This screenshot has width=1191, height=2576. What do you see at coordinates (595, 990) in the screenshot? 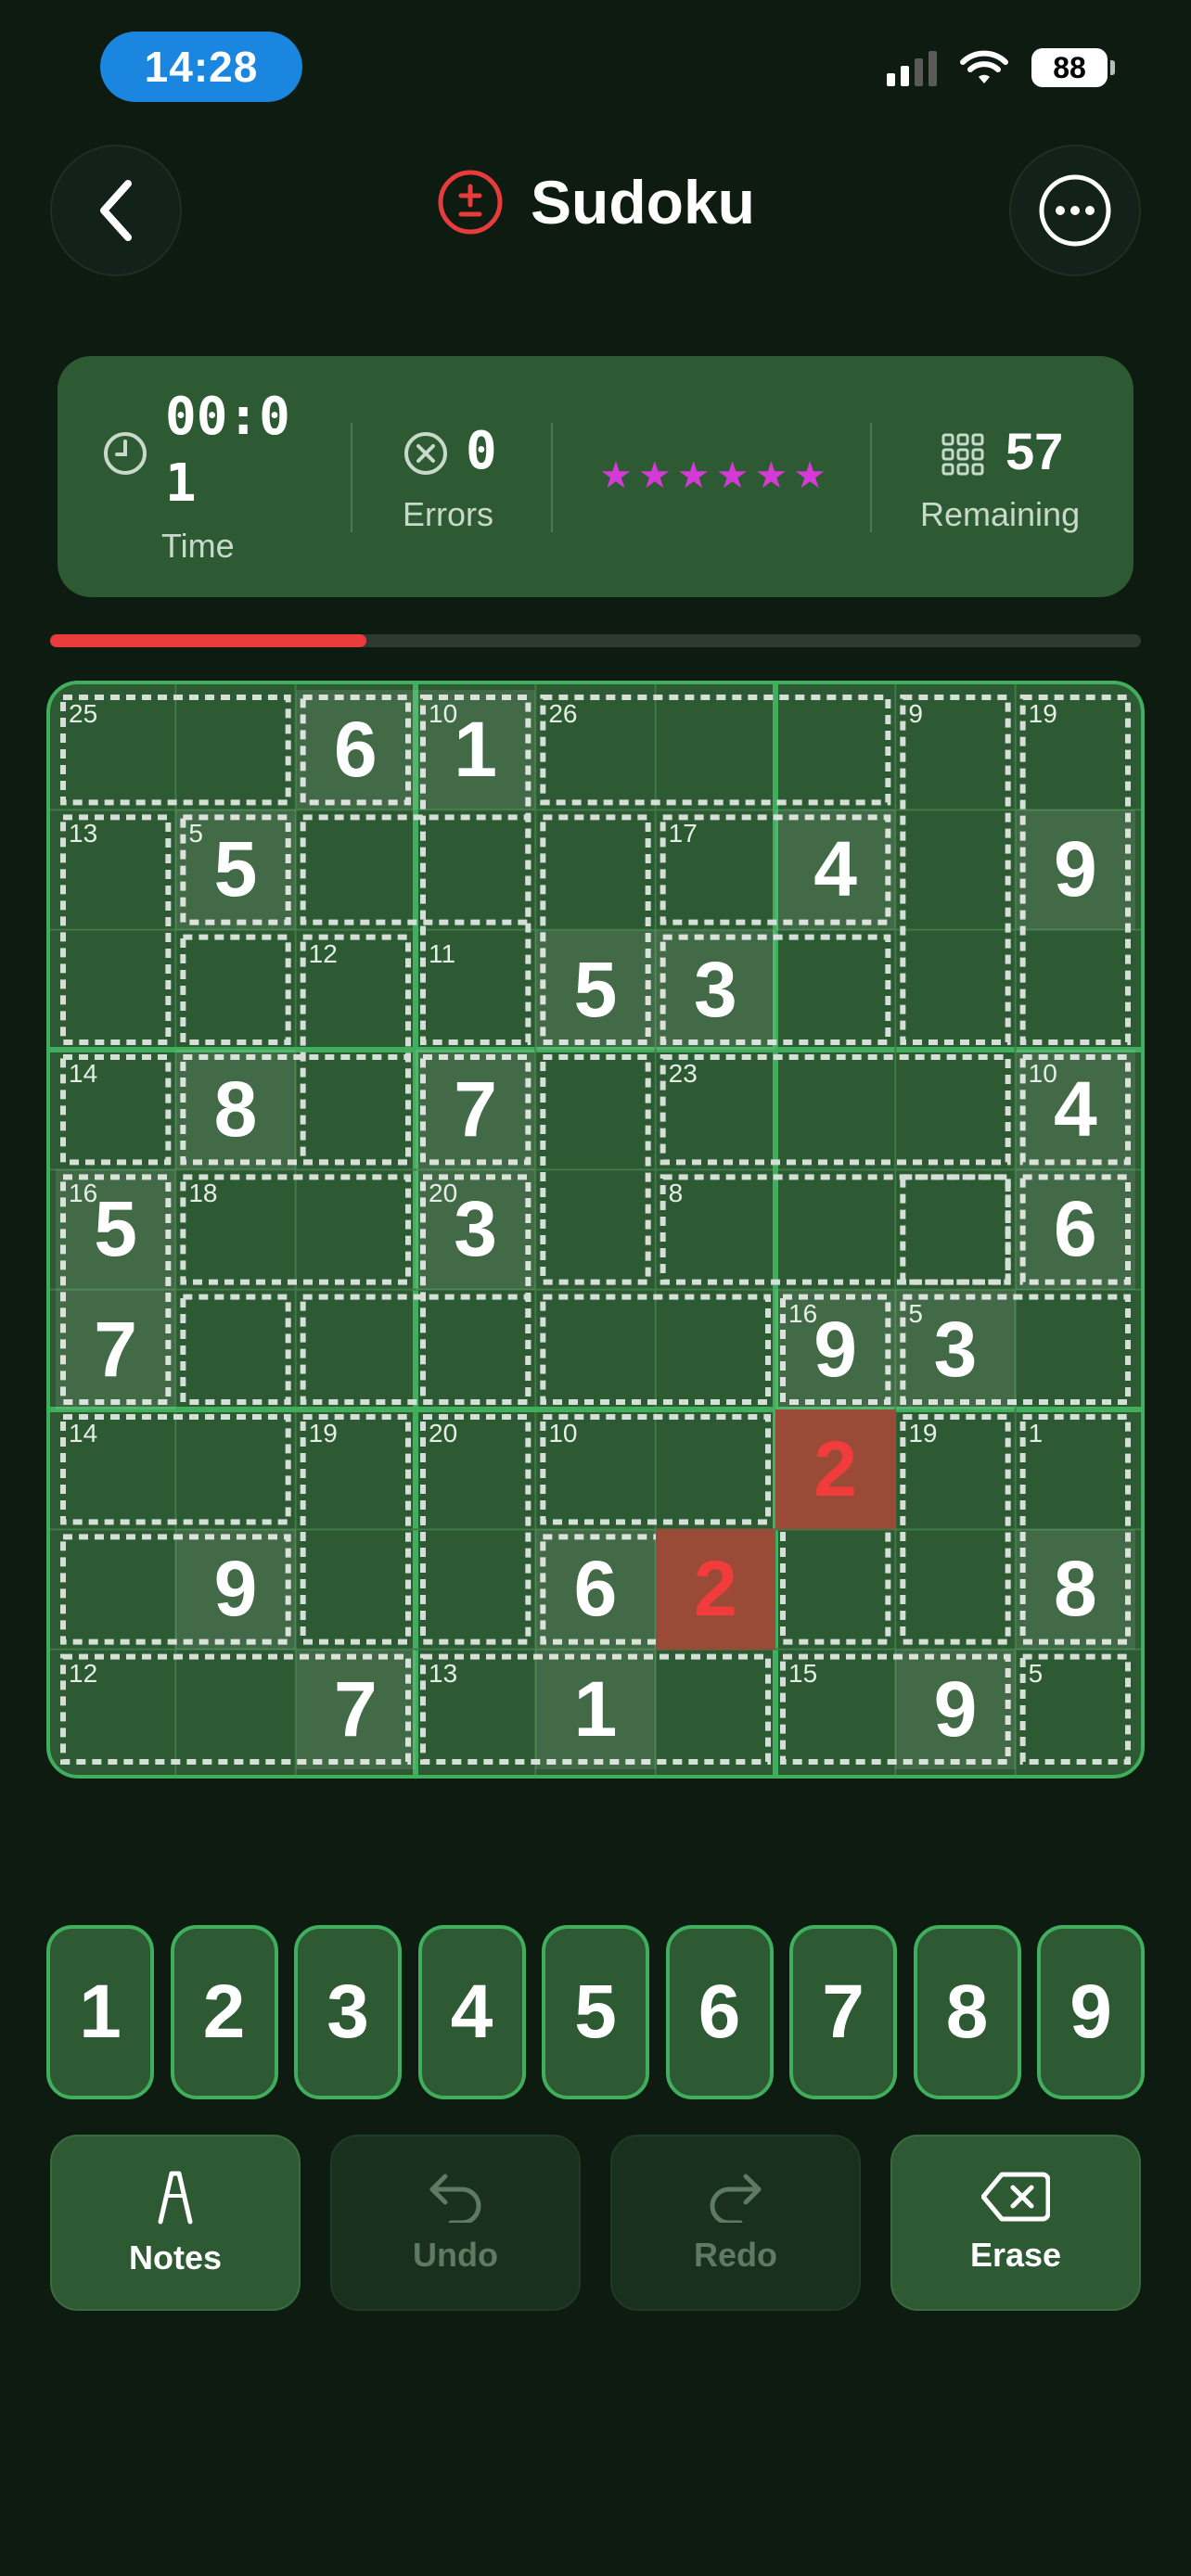
I see `board-cell: 5` at bounding box center [595, 990].